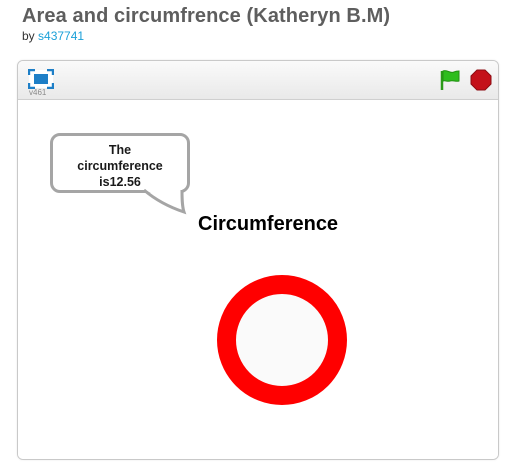 The height and width of the screenshot is (473, 517). I want to click on circle-sprite, so click(282, 340).